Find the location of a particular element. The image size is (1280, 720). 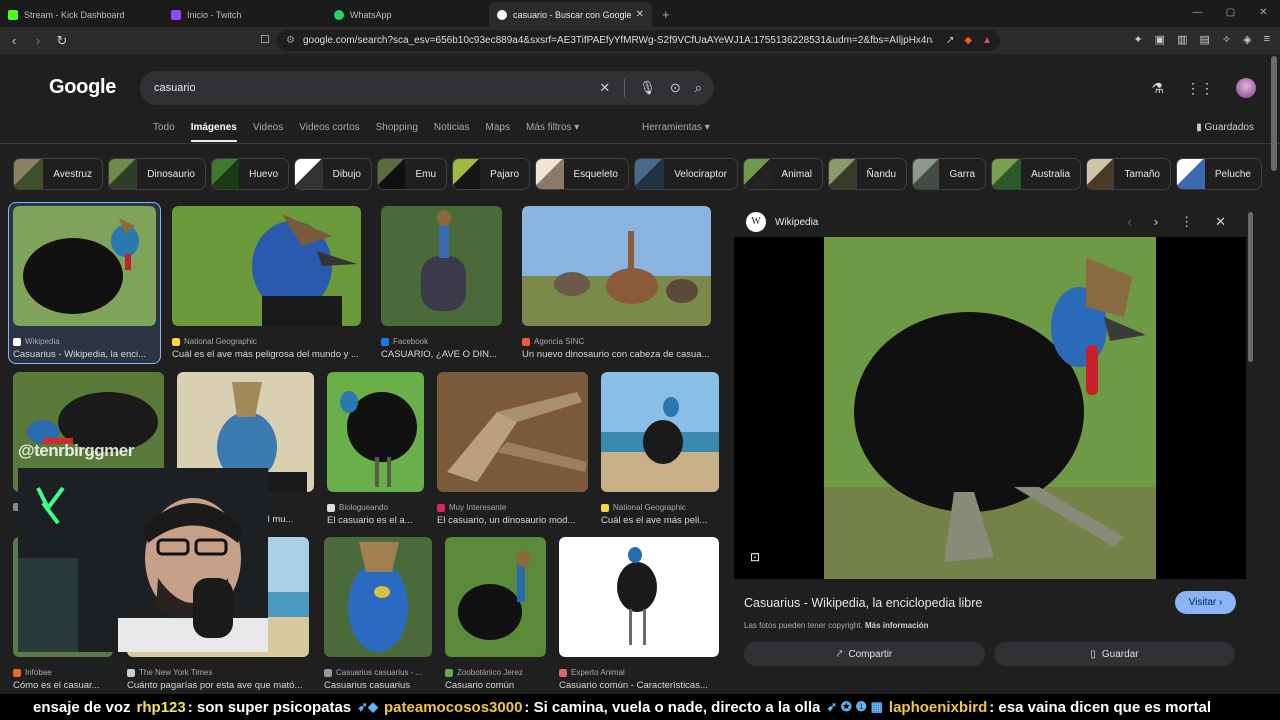

share-icon: ↗ is located at coordinates (950, 40).